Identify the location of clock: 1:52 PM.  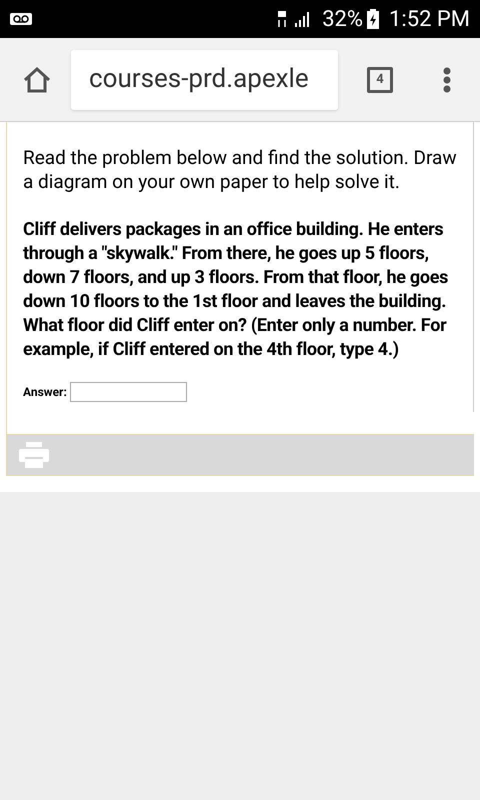
(429, 20).